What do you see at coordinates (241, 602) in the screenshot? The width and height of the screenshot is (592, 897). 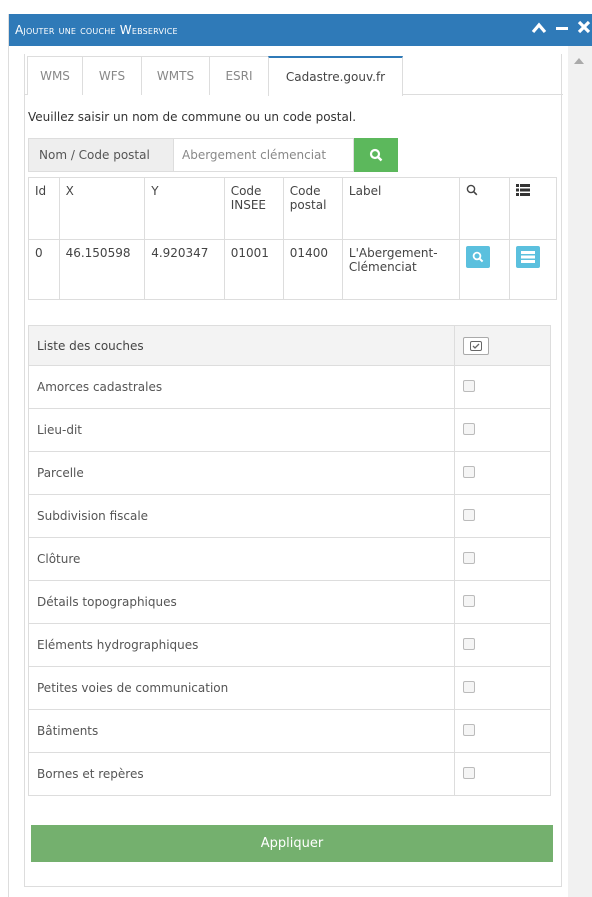 I see `layer-label: Détails topographiques` at bounding box center [241, 602].